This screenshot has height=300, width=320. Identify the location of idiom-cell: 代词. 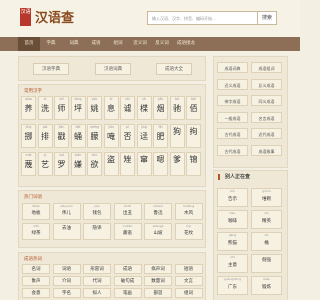
(97, 281).